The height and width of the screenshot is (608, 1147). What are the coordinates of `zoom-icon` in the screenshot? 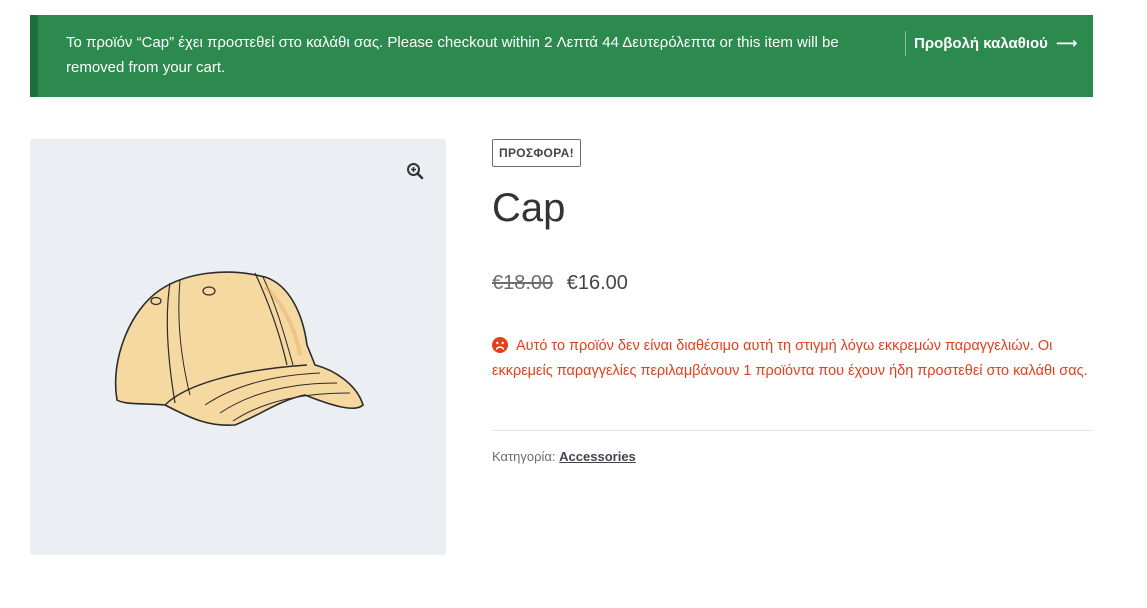 It's located at (415, 171).